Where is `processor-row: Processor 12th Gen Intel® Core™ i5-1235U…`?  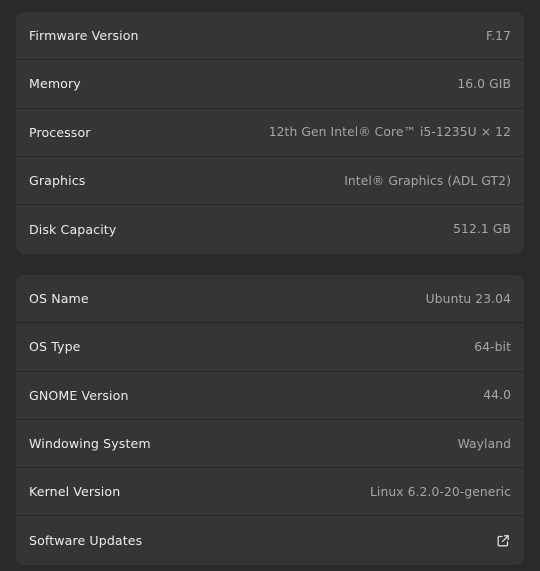
processor-row: Processor 12th Gen Intel® Core™ i5-1235U… is located at coordinates (270, 133).